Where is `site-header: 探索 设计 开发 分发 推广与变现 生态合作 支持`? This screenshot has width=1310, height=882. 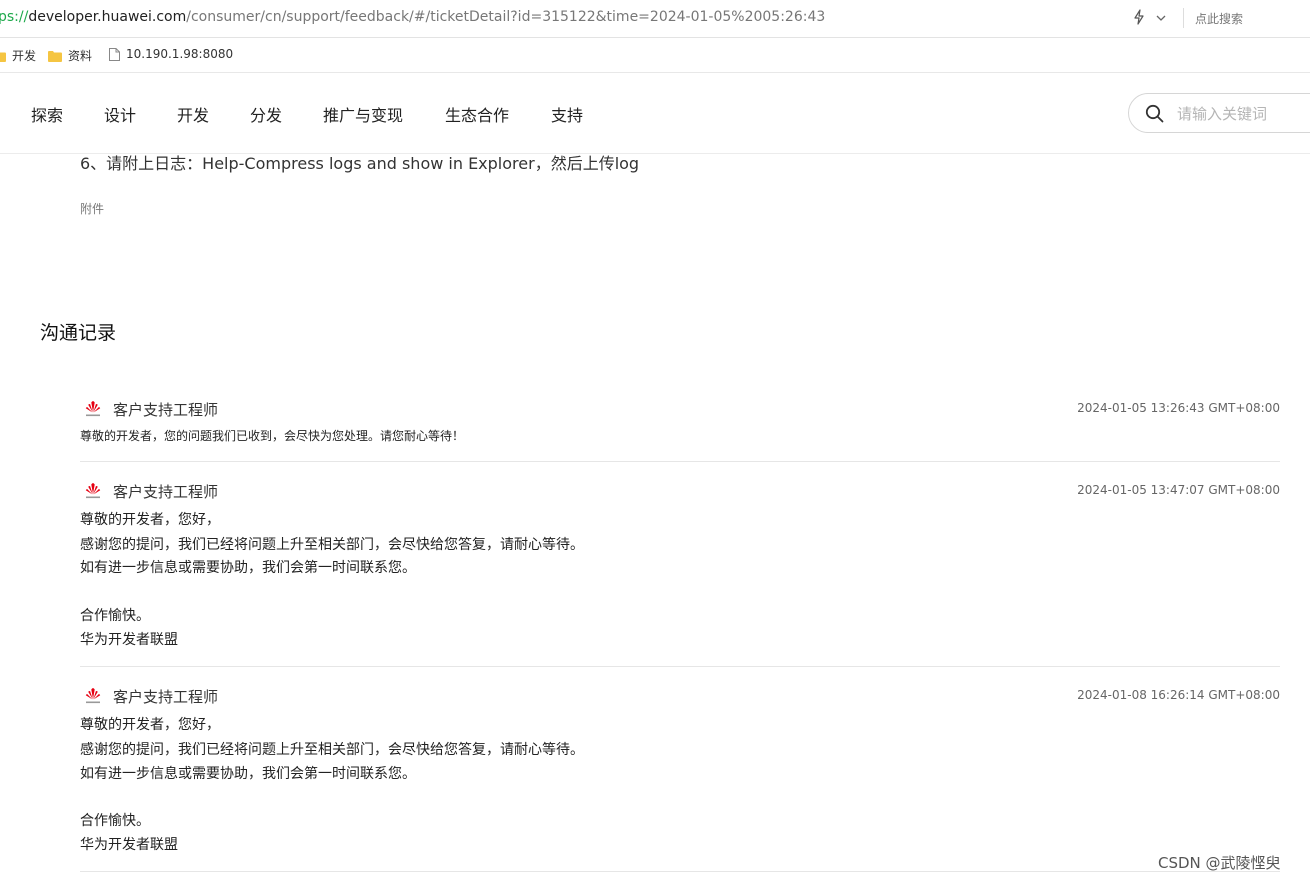 site-header: 探索 设计 开发 分发 推广与变现 生态合作 支持 is located at coordinates (655, 113).